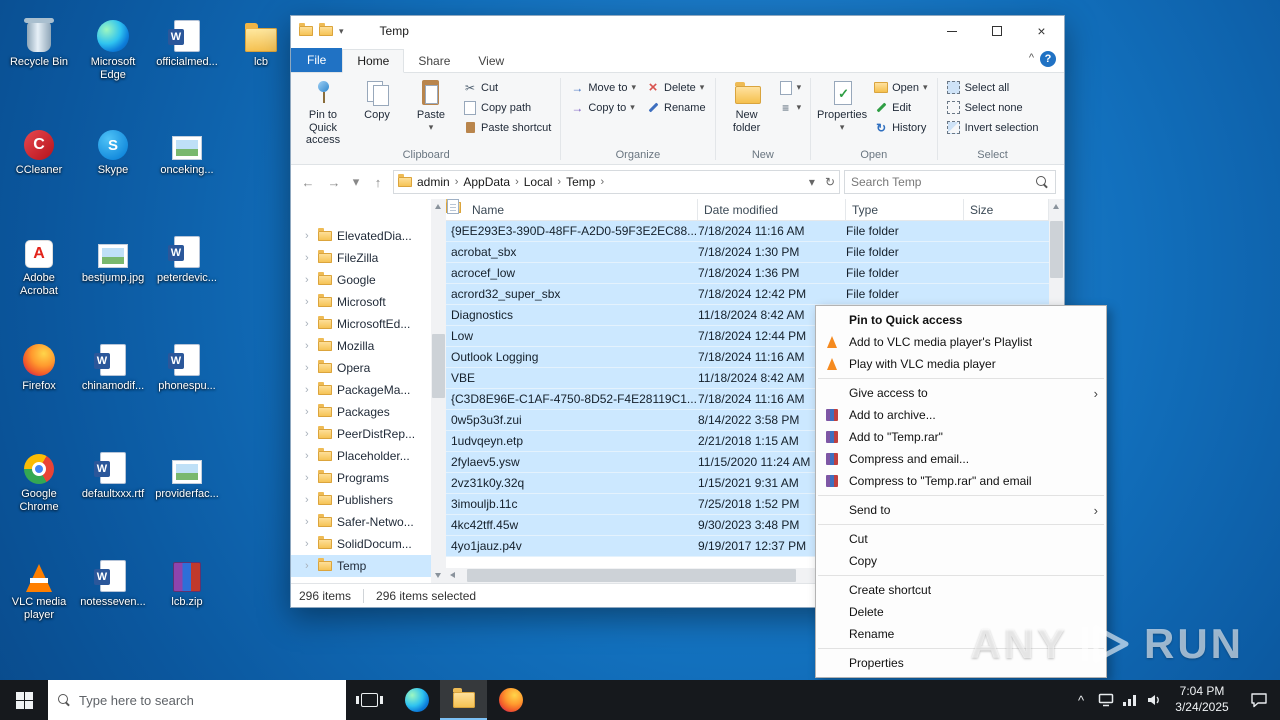 Image resolution: width=1280 pixels, height=720 pixels. I want to click on paste-button: Paste ▾, so click(431, 105).